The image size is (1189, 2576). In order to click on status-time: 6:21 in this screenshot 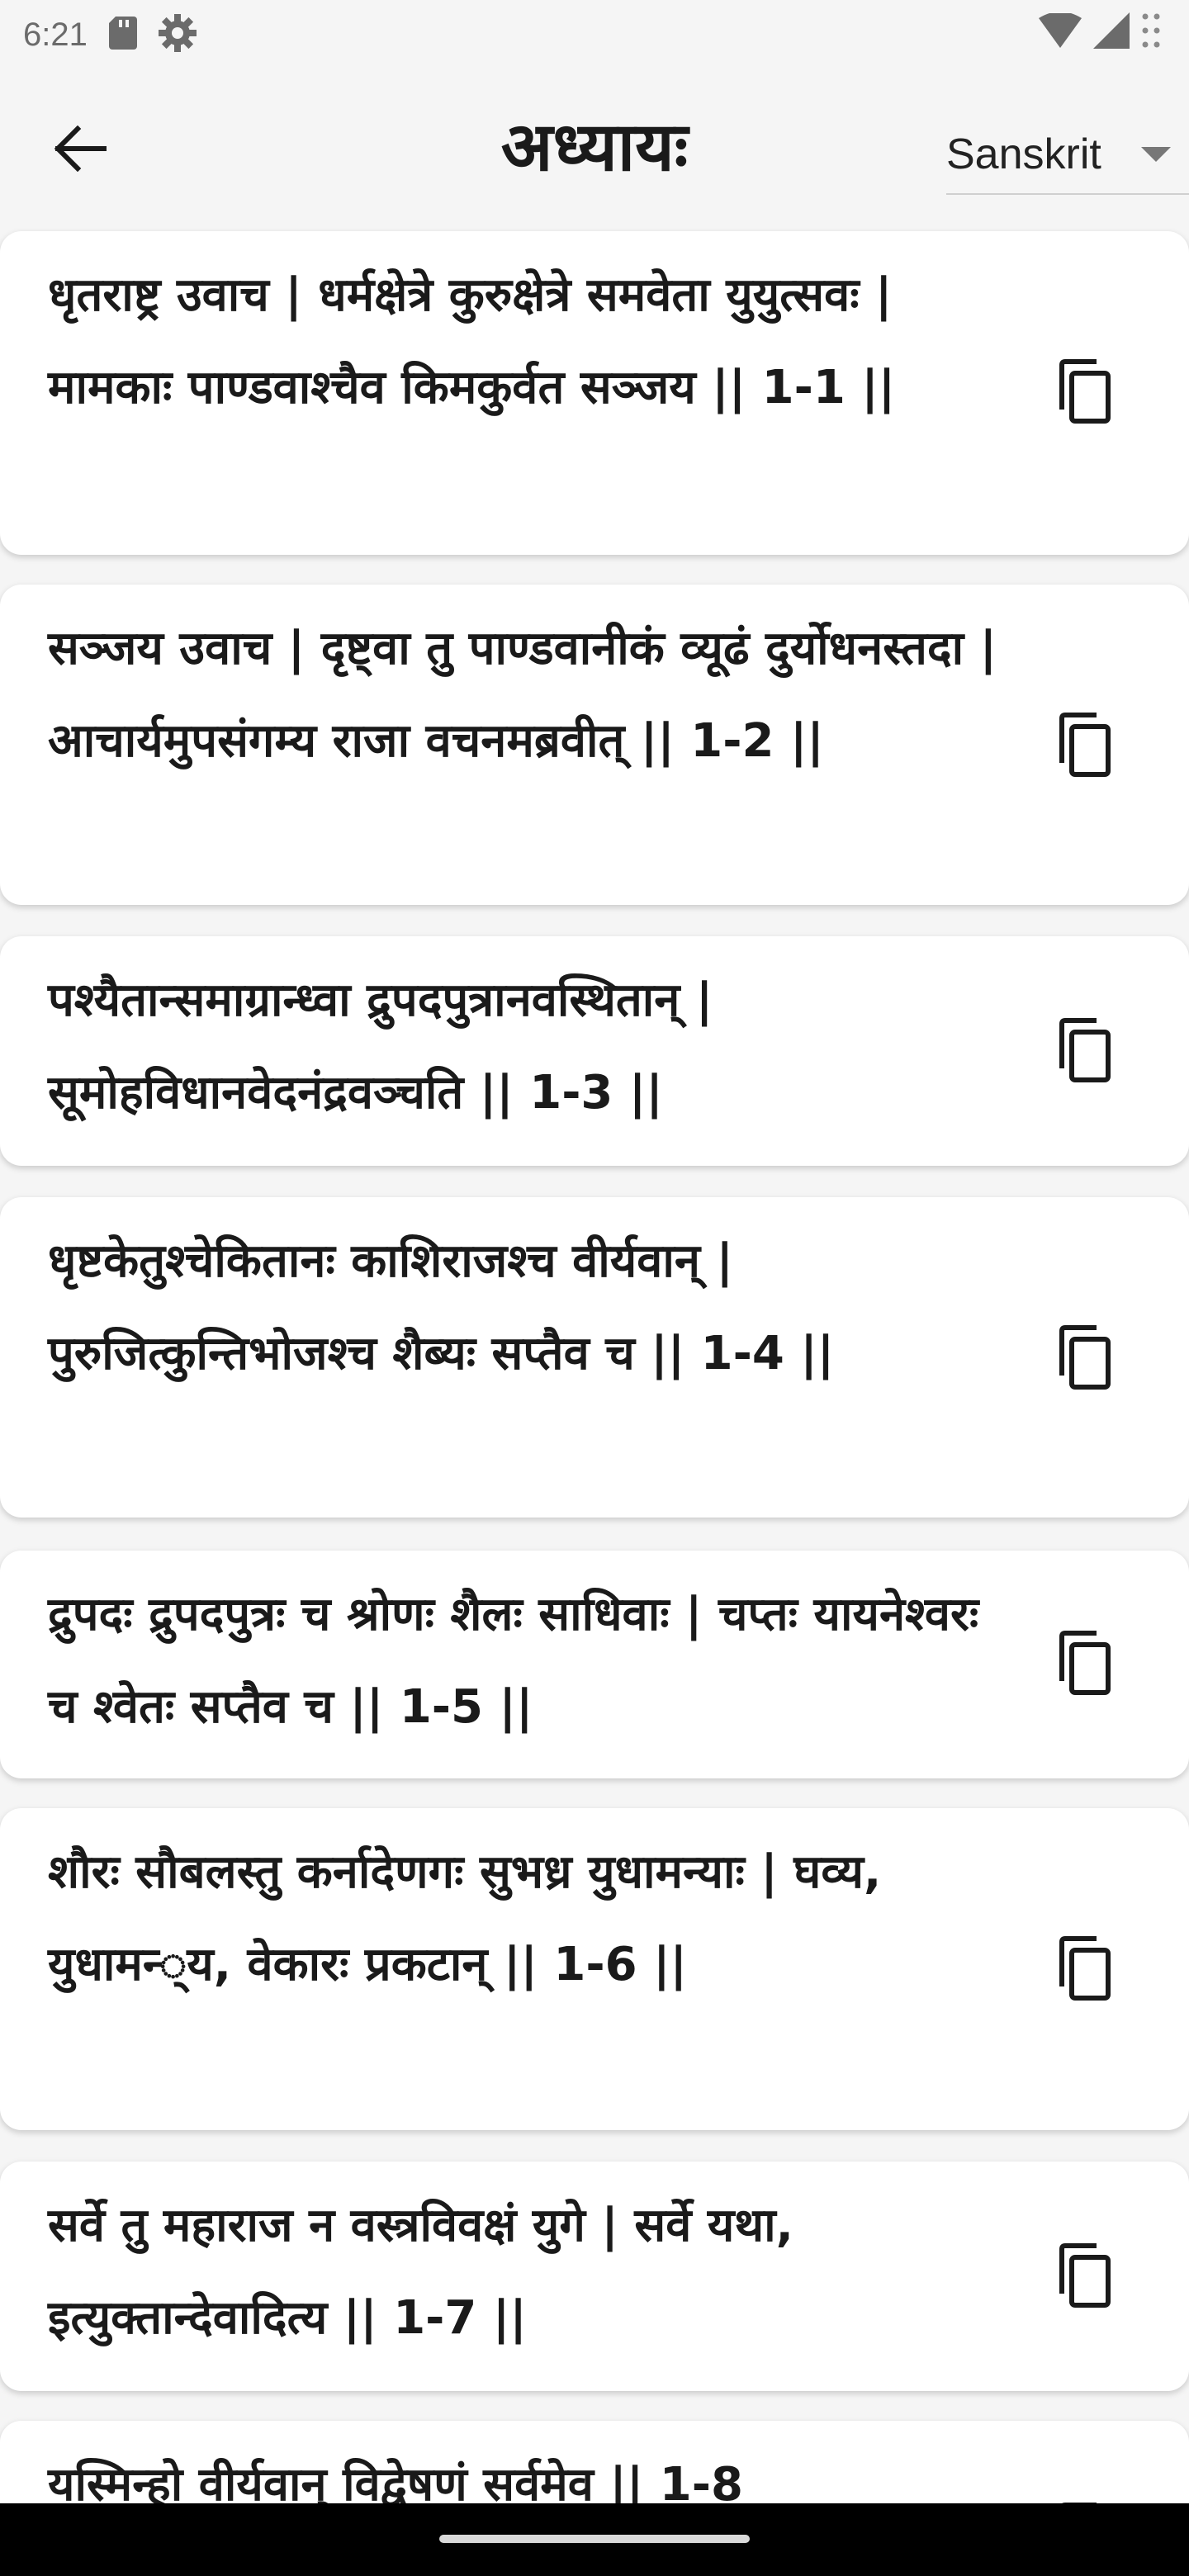, I will do `click(55, 34)`.